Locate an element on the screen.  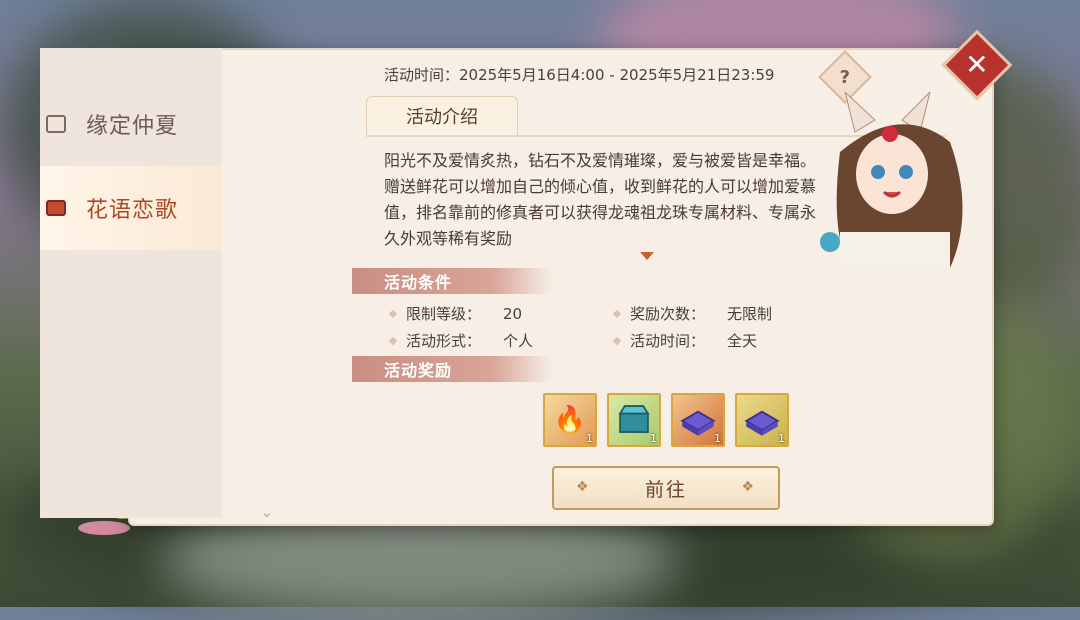
tab-activity-intro: 活动介绍 is located at coordinates (442, 116).